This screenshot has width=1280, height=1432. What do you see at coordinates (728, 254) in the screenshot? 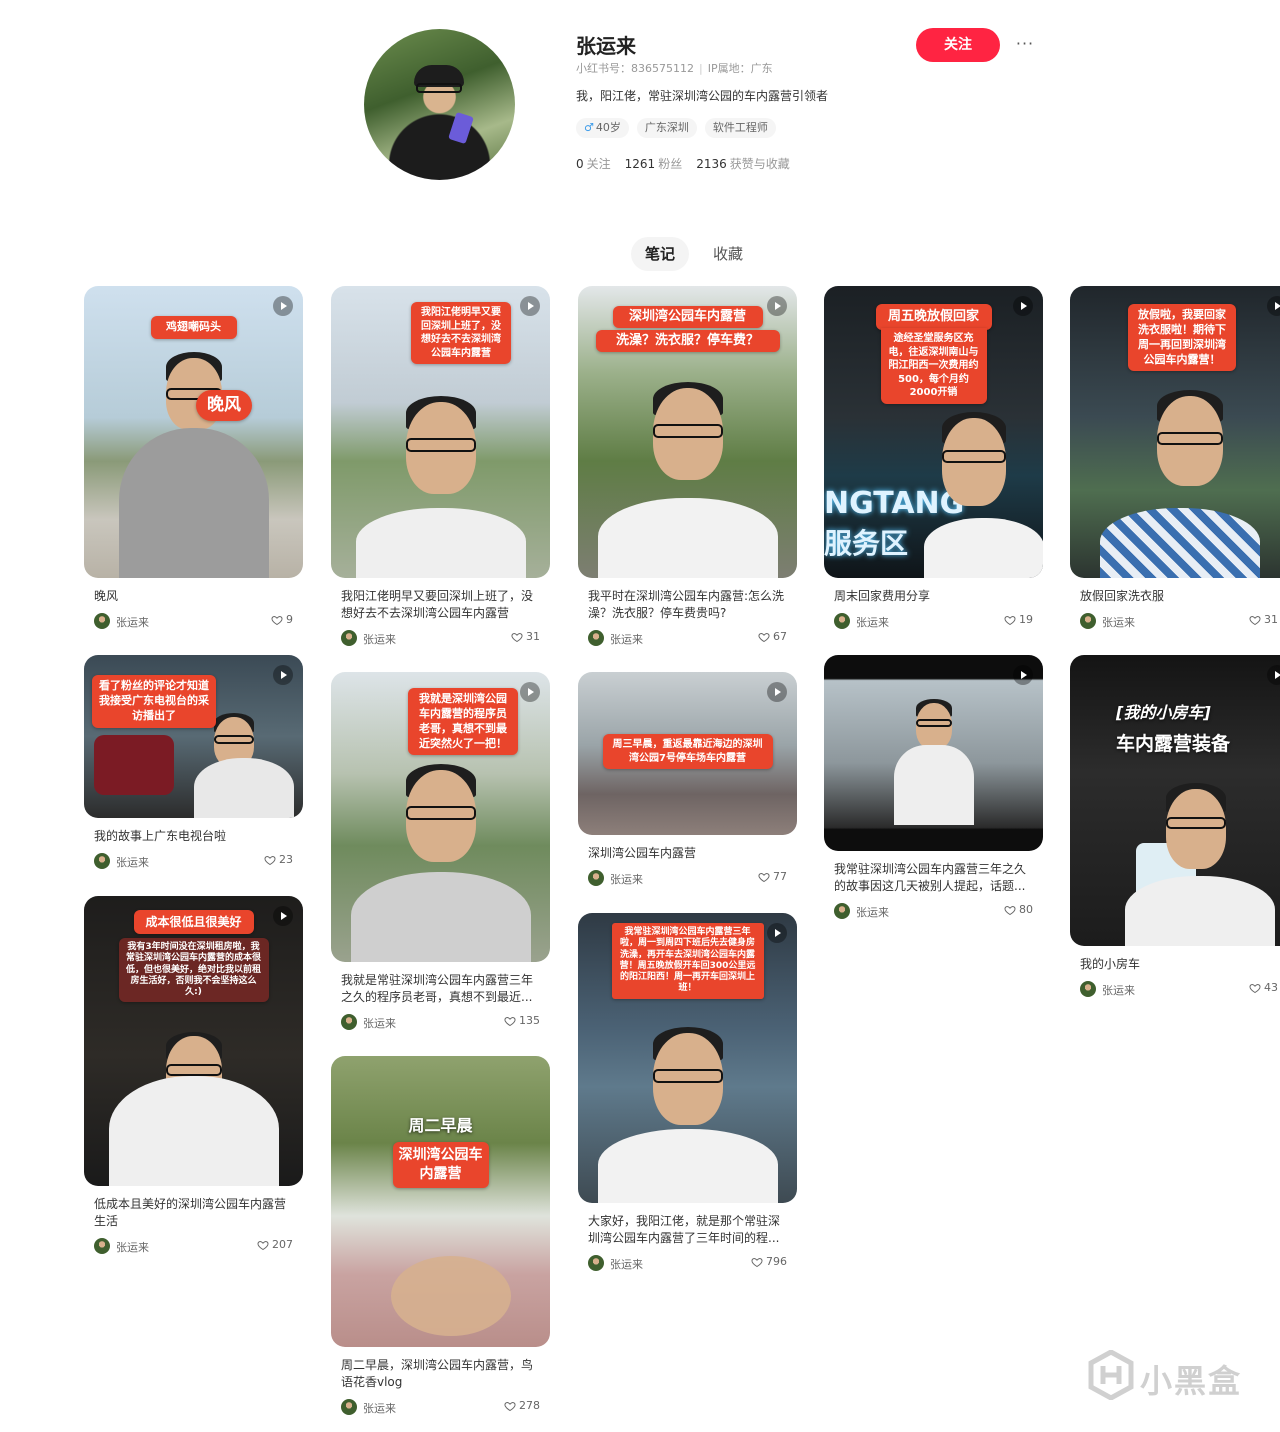
I see `tab-collect: 收藏` at bounding box center [728, 254].